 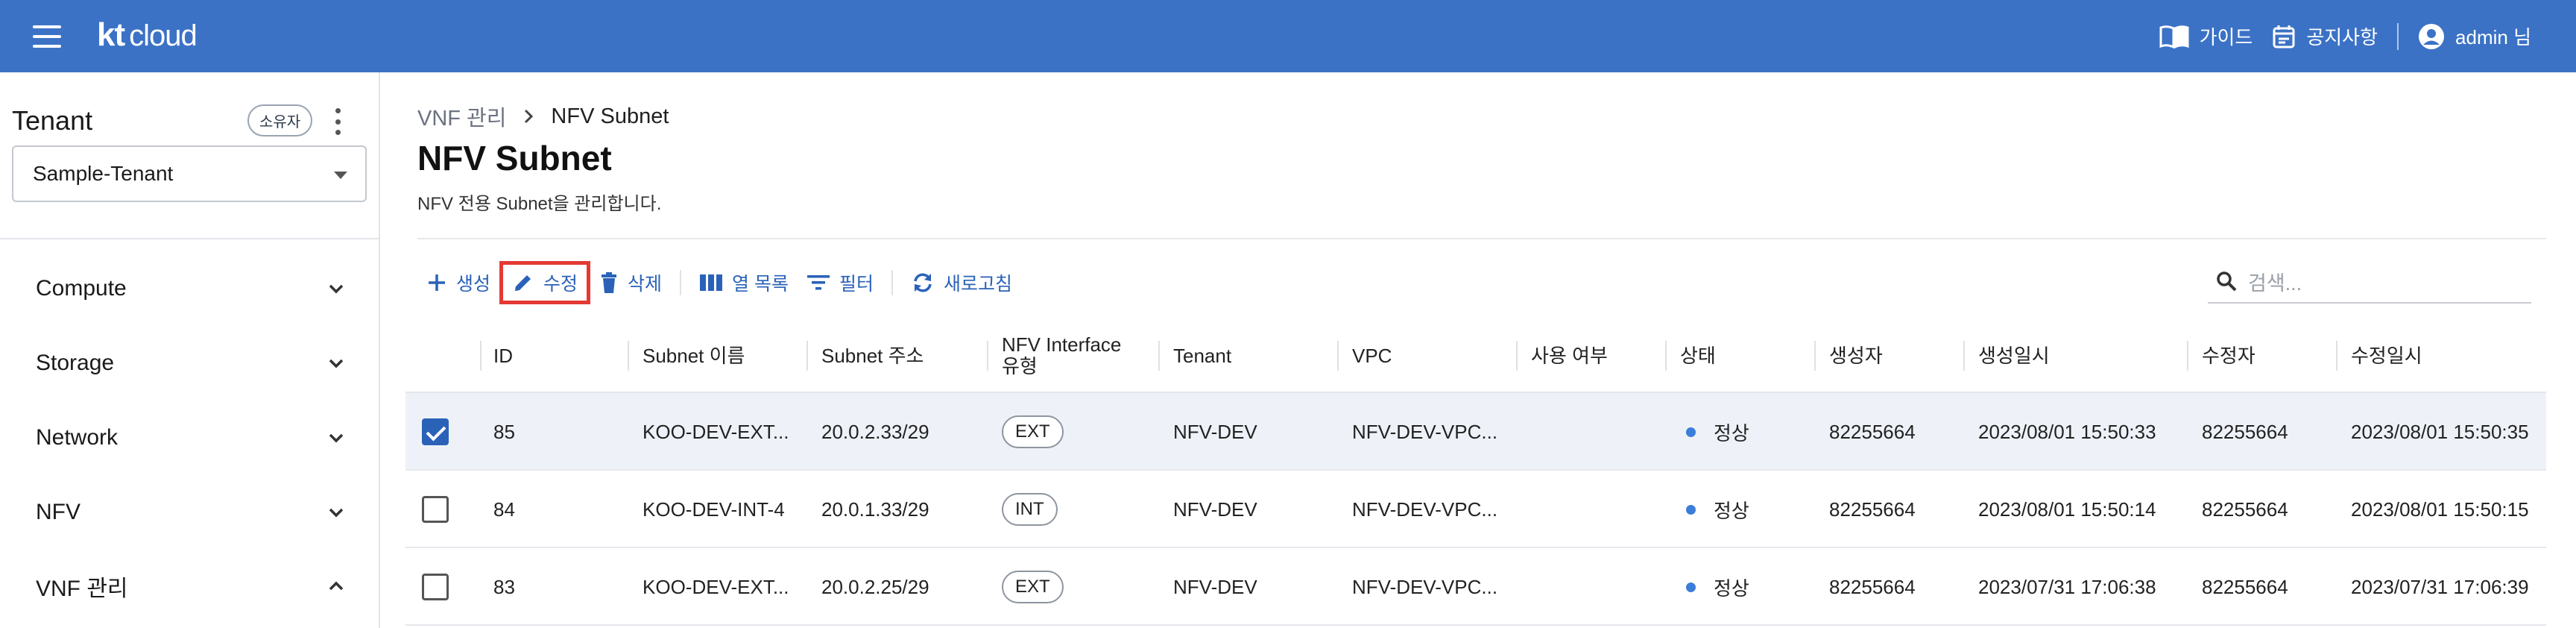 What do you see at coordinates (2014, 355) in the screenshot?
I see `header-created-at: 생성일시` at bounding box center [2014, 355].